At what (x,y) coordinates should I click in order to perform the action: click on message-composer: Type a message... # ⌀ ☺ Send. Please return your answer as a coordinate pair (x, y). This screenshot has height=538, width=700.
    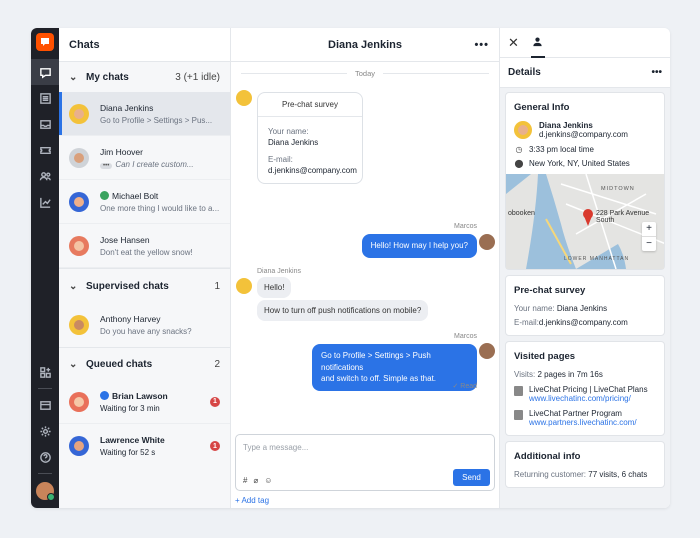
    Looking at the image, I should click on (365, 462).